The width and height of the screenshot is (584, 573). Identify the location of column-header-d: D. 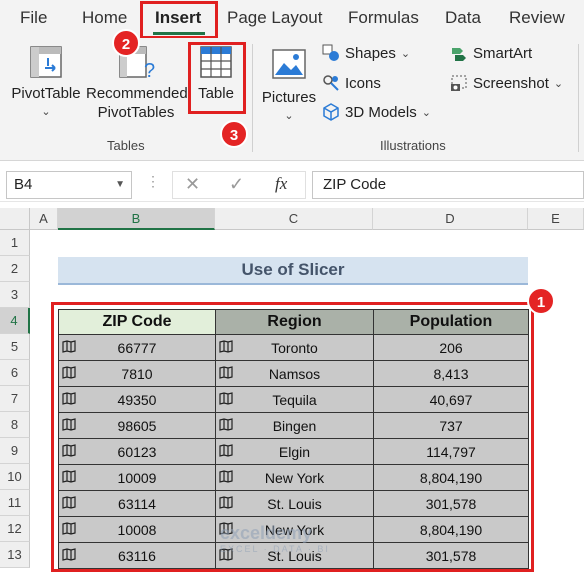
(450, 219).